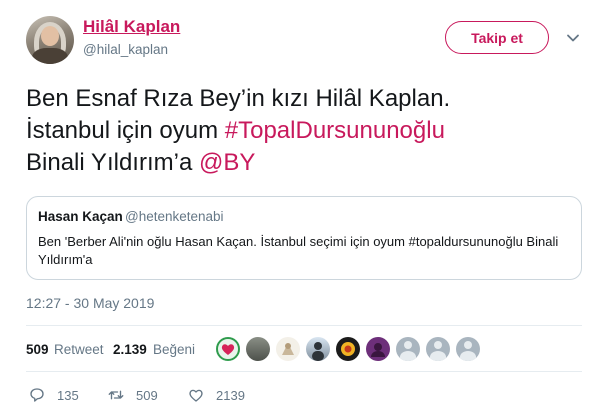 This screenshot has width=590, height=411. Describe the element at coordinates (50, 36) in the screenshot. I see `avatar-face` at that location.